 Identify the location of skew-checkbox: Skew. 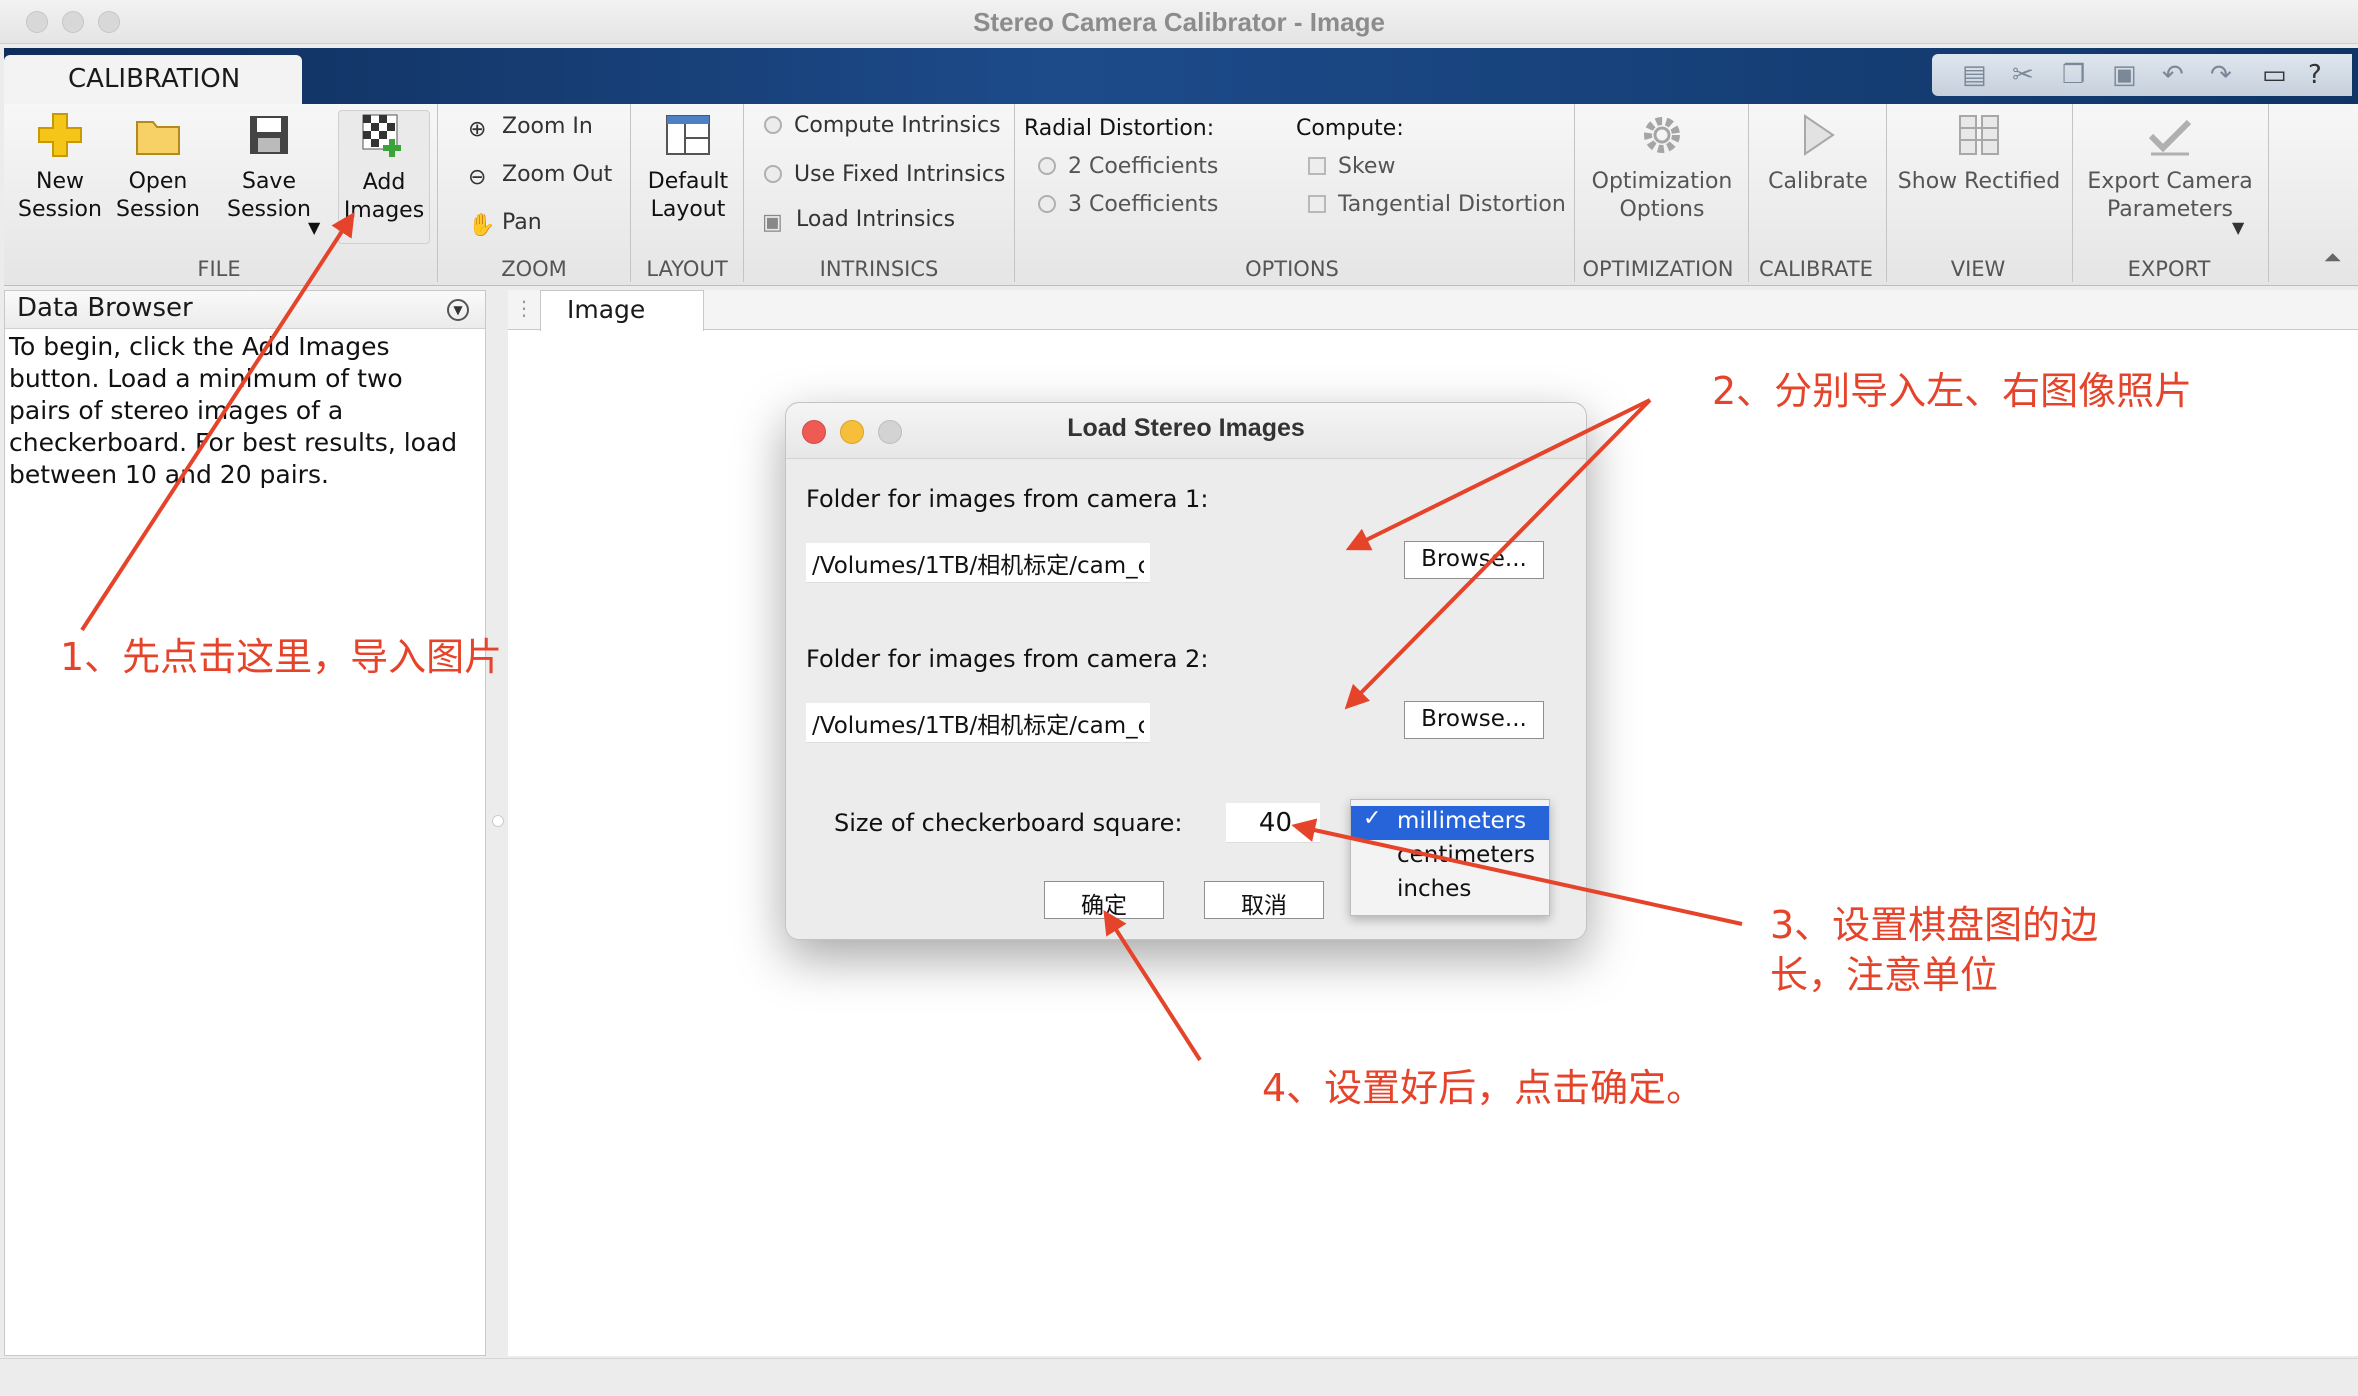
(1351, 166).